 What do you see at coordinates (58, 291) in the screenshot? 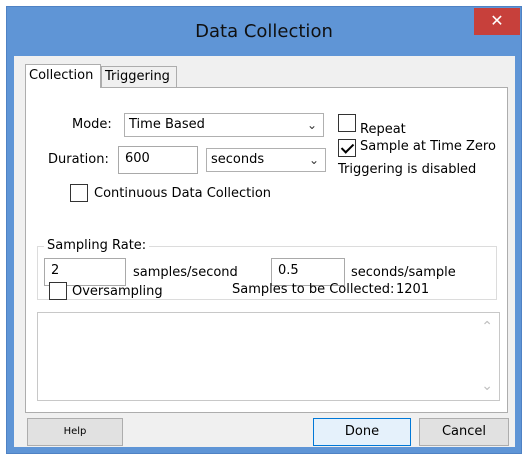
I see `oversampling-checkbox` at bounding box center [58, 291].